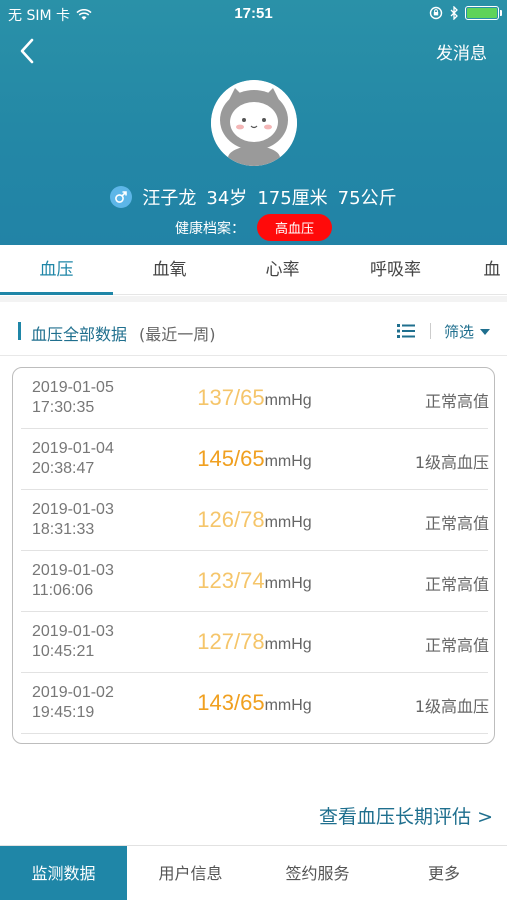 This screenshot has width=507, height=900. Describe the element at coordinates (317, 873) in the screenshot. I see `nav-contract-service: 签约服务` at that location.